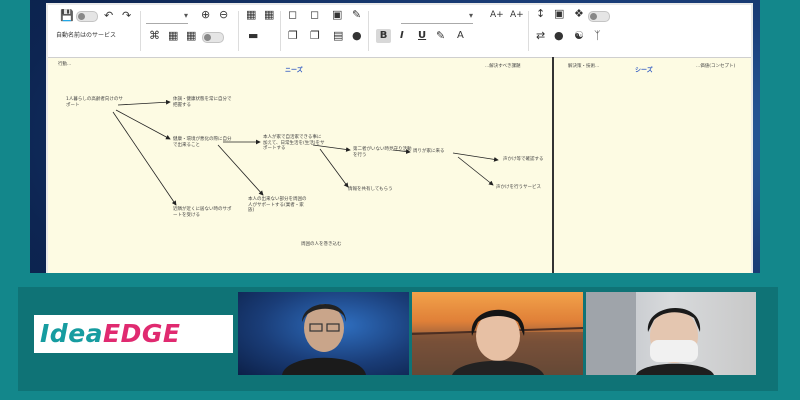 This screenshot has width=800, height=400. I want to click on logo-idea-part: Idea, so click(72, 333).